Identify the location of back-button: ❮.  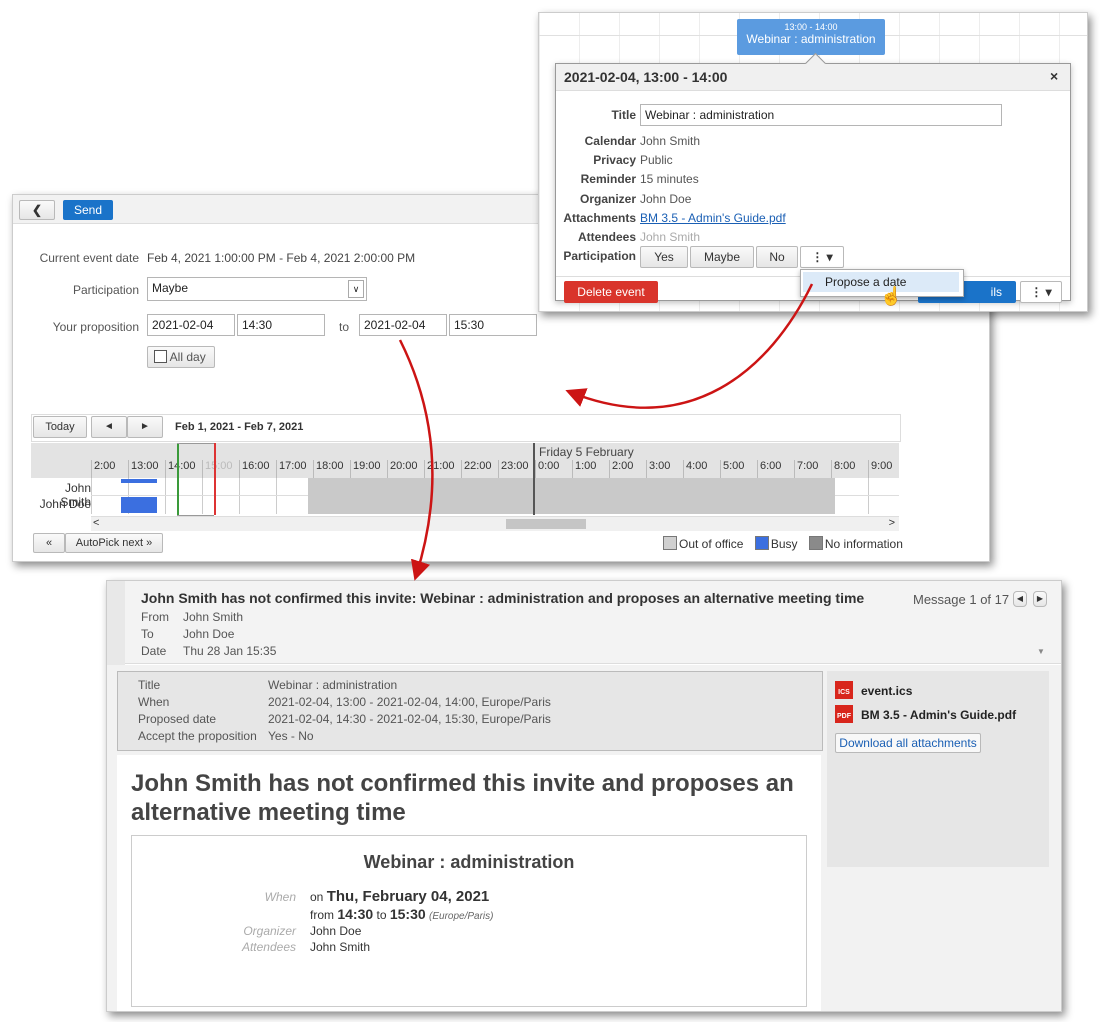
(37, 210).